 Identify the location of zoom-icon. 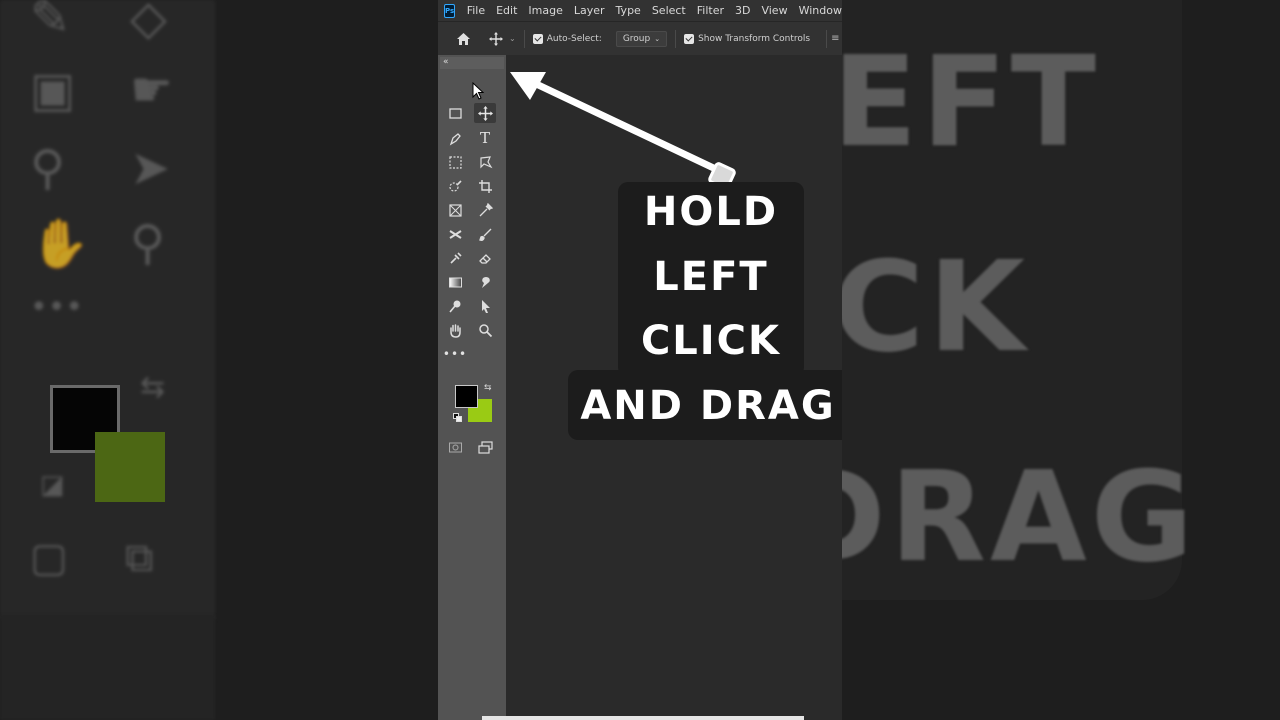
(485, 330).